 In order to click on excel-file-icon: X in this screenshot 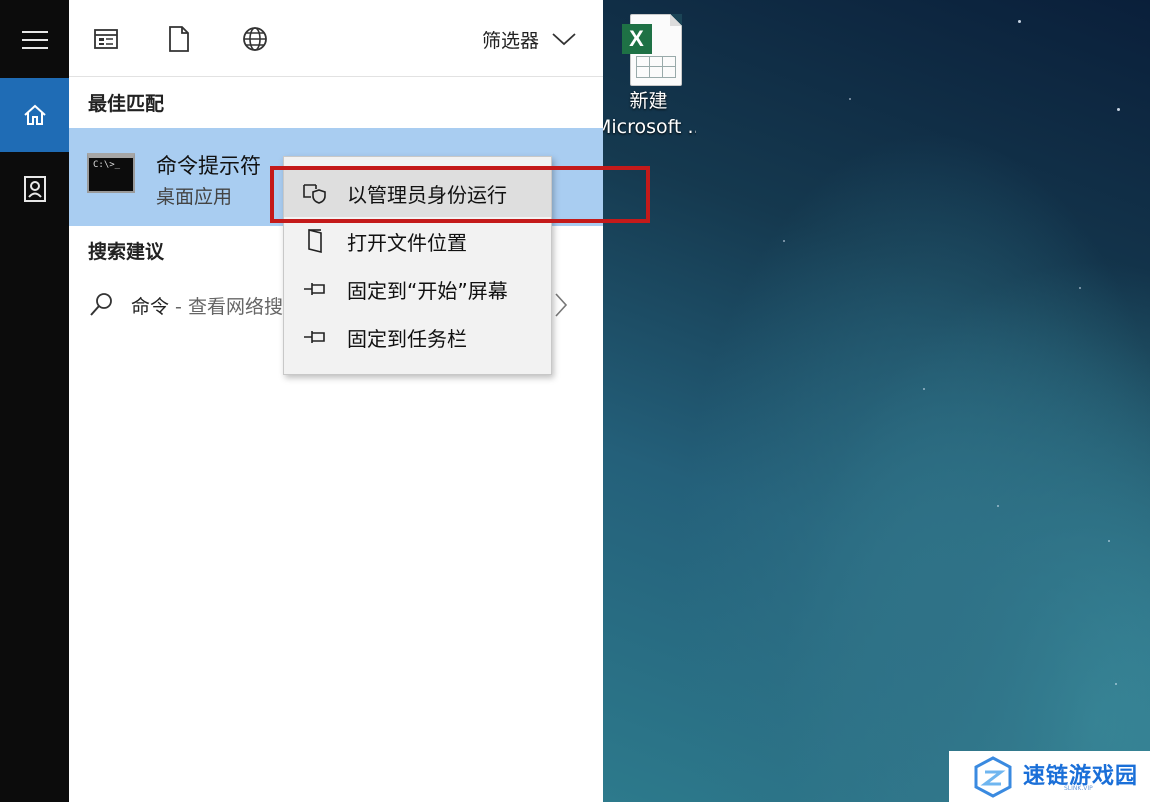, I will do `click(651, 51)`.